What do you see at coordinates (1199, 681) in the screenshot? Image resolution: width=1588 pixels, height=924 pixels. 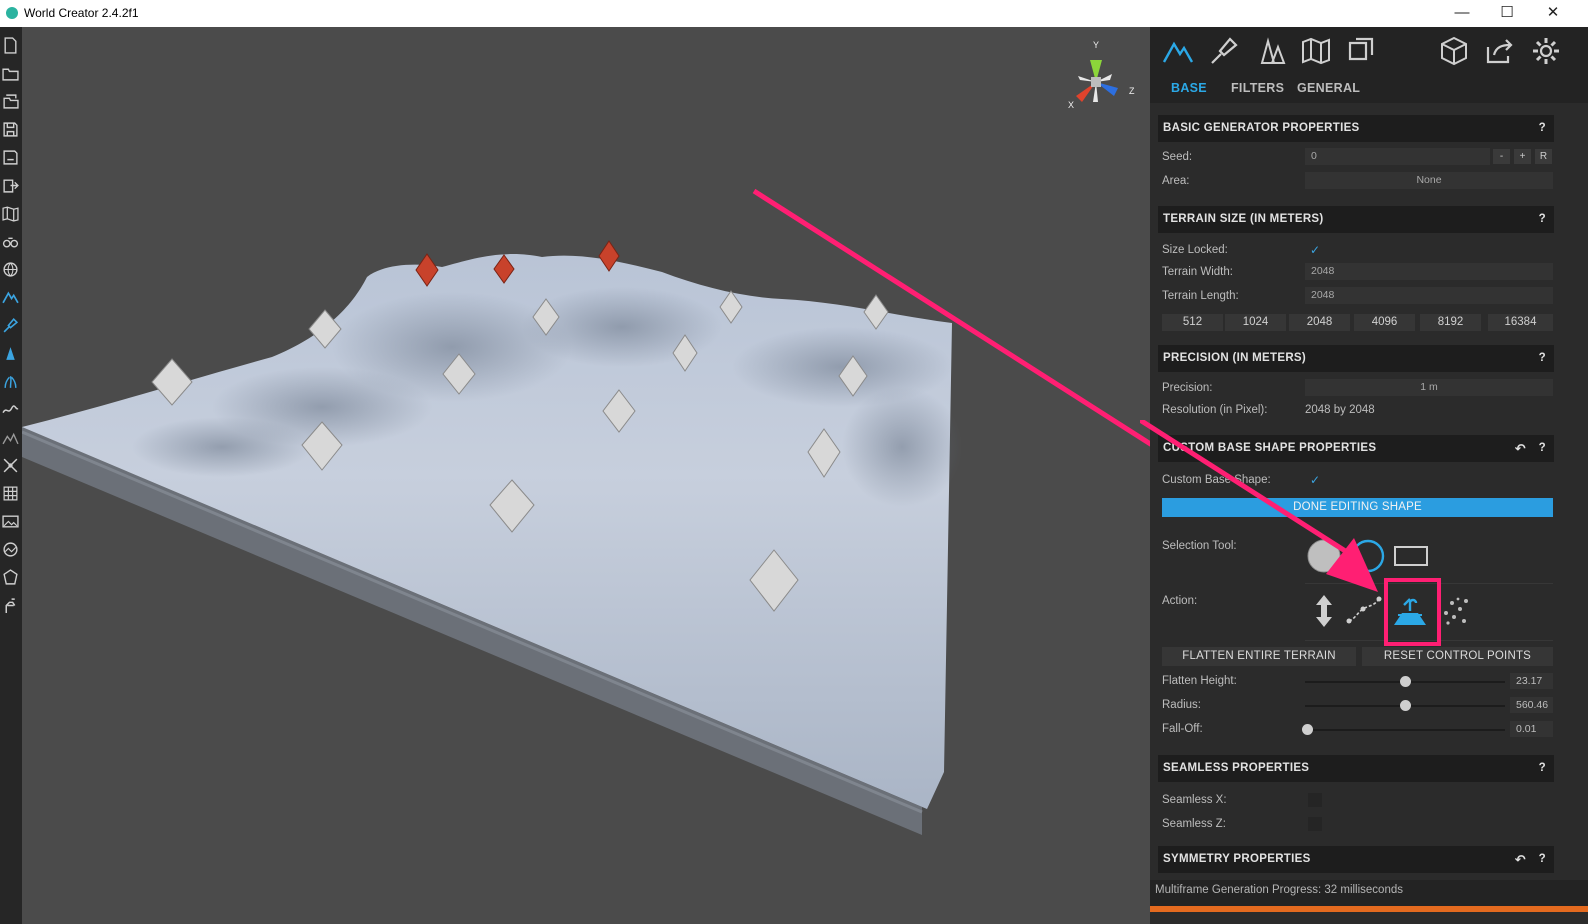 I see `flatten-height-label: Flatten Height:` at bounding box center [1199, 681].